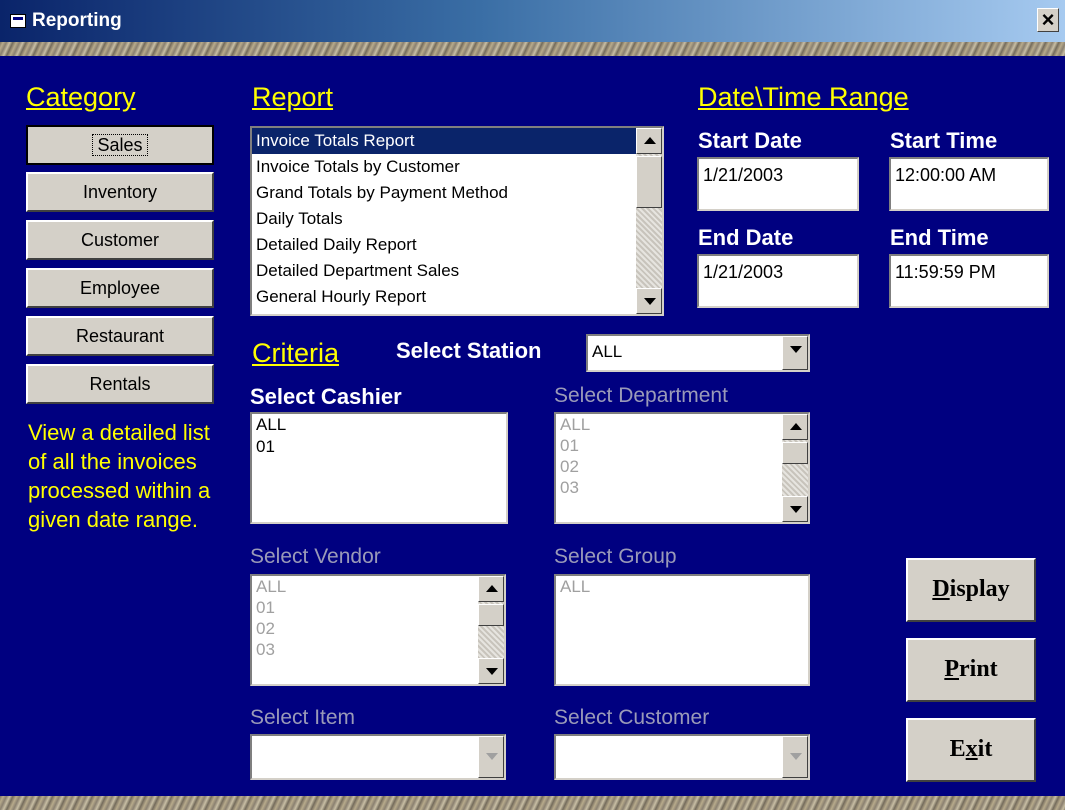  I want to click on start-time-field: 12:00:00 AM, so click(969, 184).